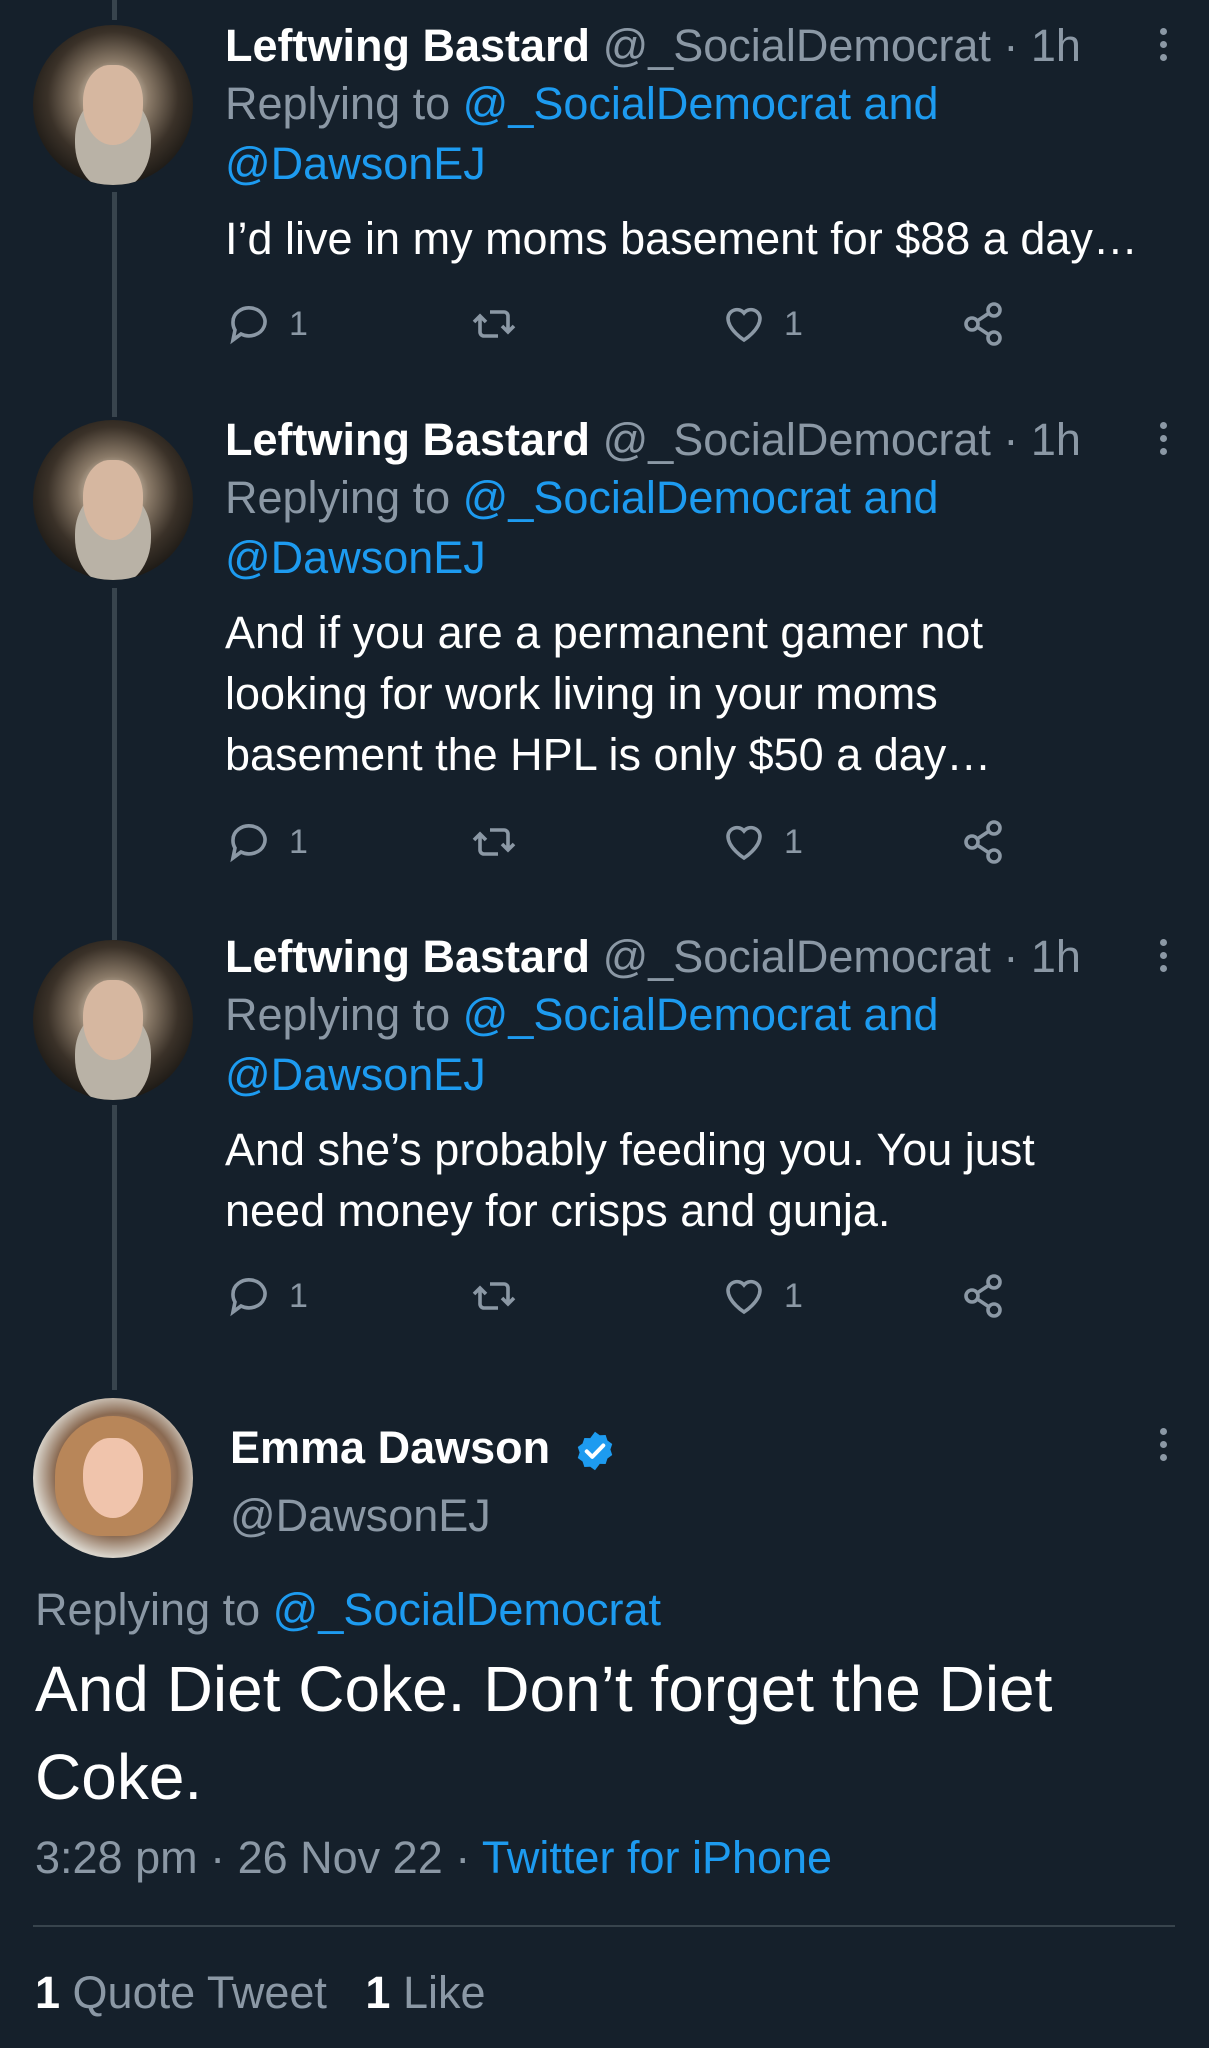 Image resolution: width=1209 pixels, height=2048 pixels. I want to click on replying-to: Replying to @_SocialDemocrat, so click(348, 1609).